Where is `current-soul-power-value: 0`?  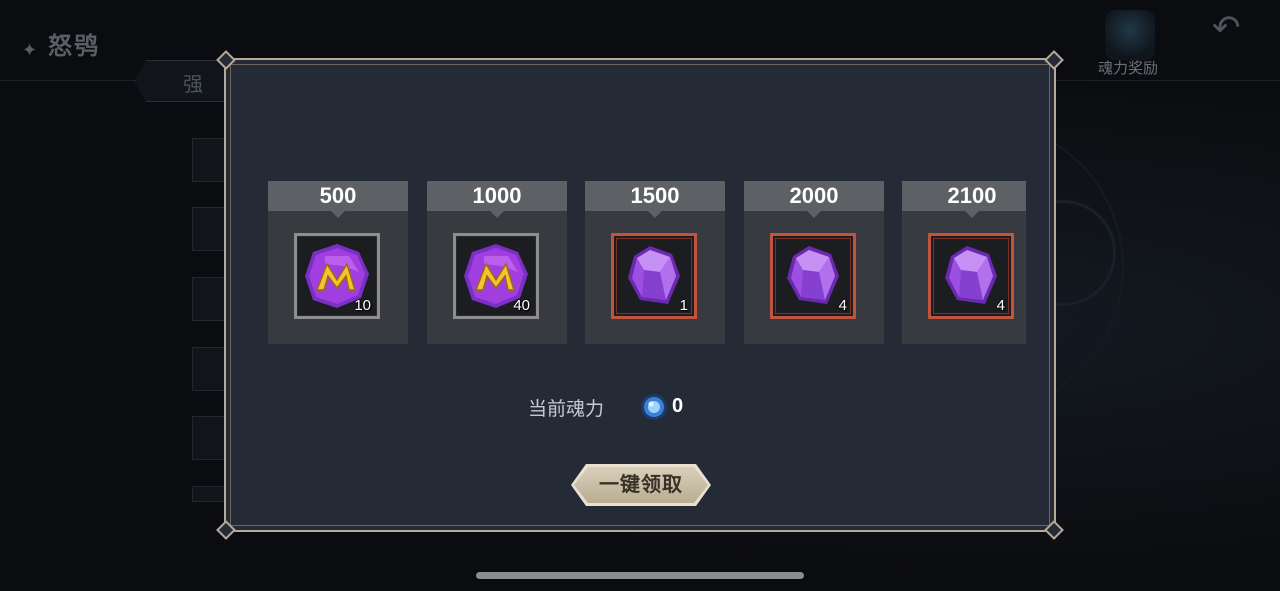
current-soul-power-value: 0 is located at coordinates (678, 406).